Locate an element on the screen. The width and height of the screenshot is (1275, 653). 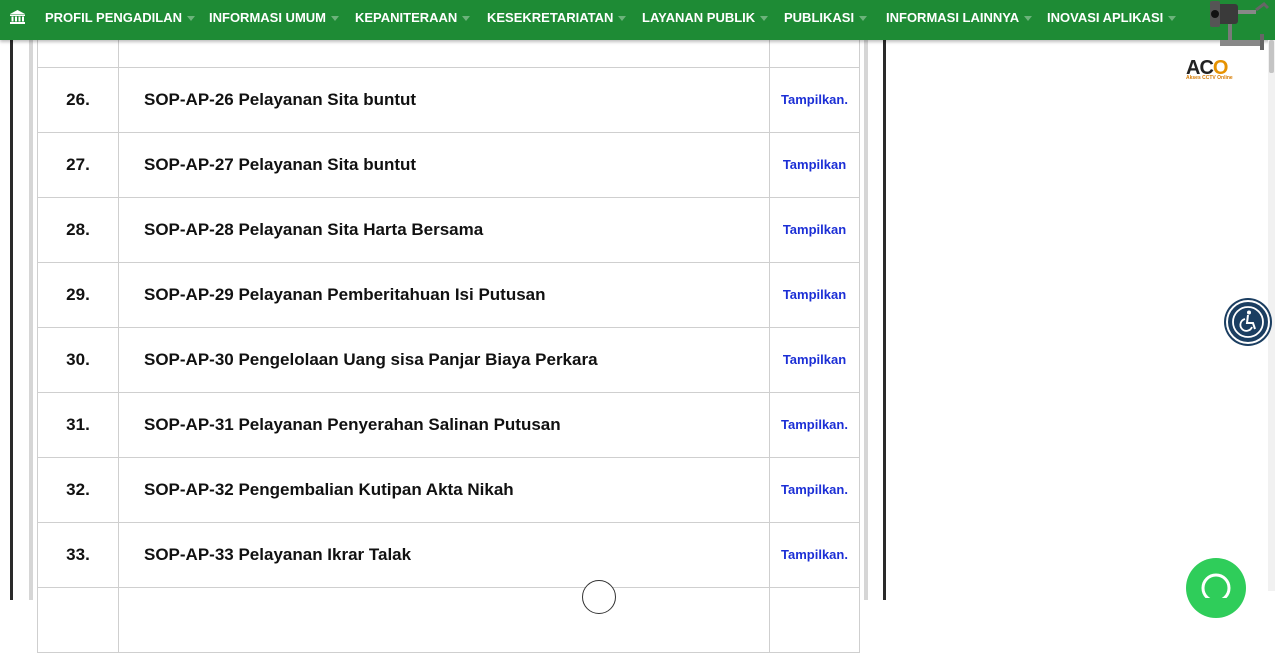
nav-label: INFORMASI LAINNYA is located at coordinates (953, 17).